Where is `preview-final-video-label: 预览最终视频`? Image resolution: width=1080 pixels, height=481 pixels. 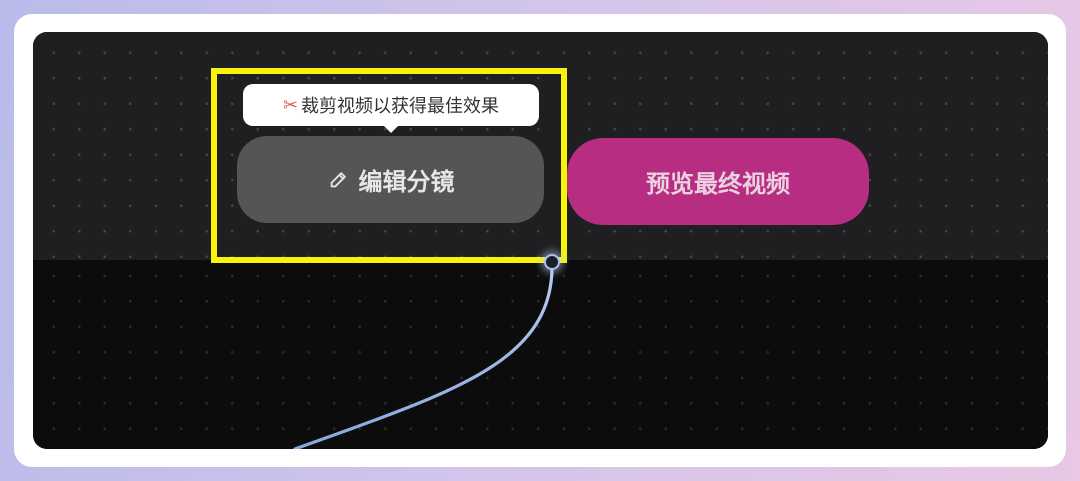
preview-final-video-label: 预览最终视频 is located at coordinates (718, 184).